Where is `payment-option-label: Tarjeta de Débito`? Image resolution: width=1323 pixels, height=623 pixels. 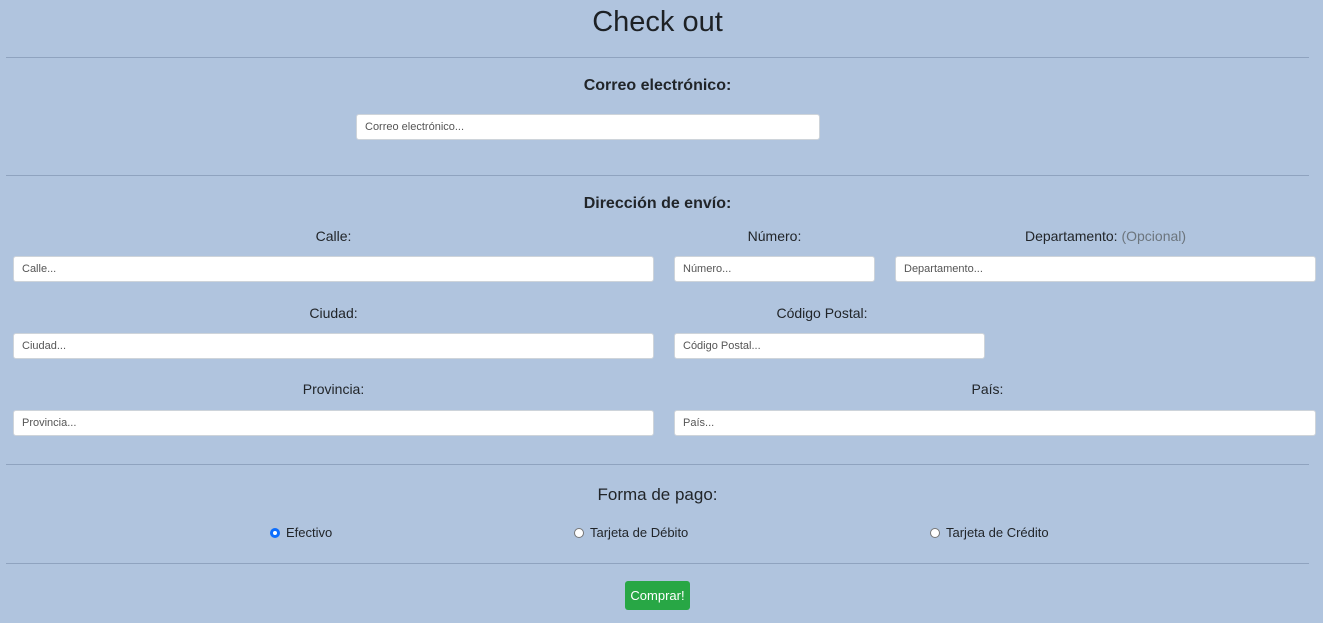 payment-option-label: Tarjeta de Débito is located at coordinates (639, 532).